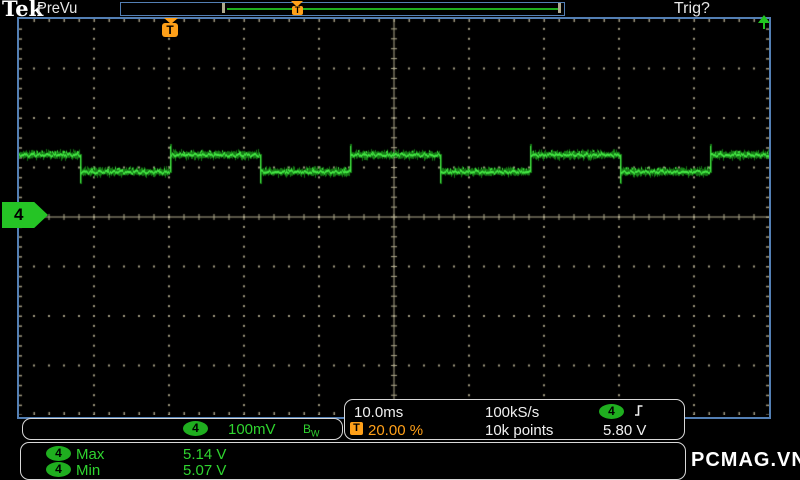 The height and width of the screenshot is (480, 800). Describe the element at coordinates (392, 9) in the screenshot. I see `record-view-waveform-line` at that location.